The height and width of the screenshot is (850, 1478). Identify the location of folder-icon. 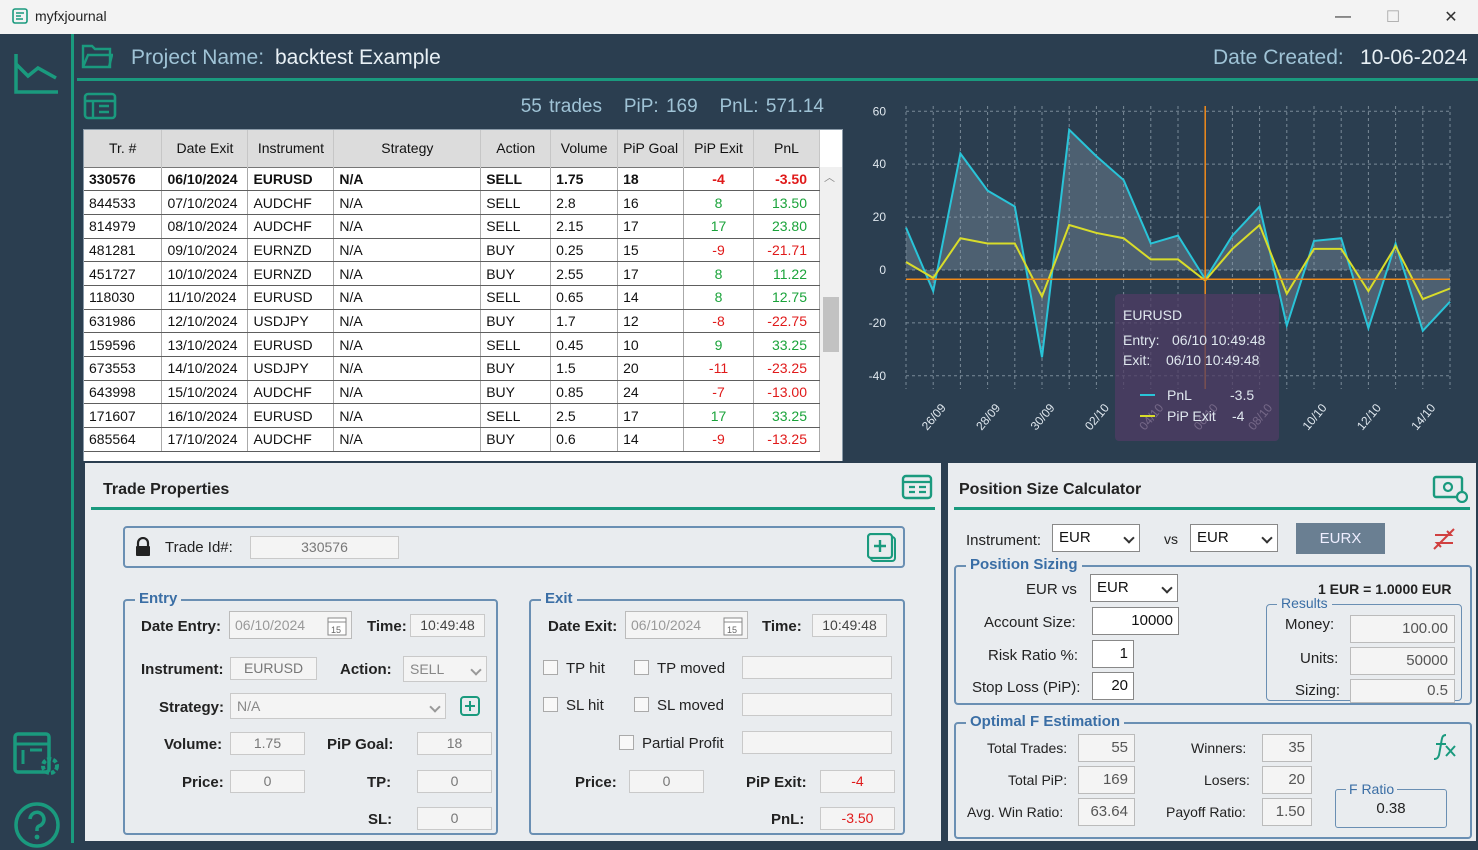
(97, 56).